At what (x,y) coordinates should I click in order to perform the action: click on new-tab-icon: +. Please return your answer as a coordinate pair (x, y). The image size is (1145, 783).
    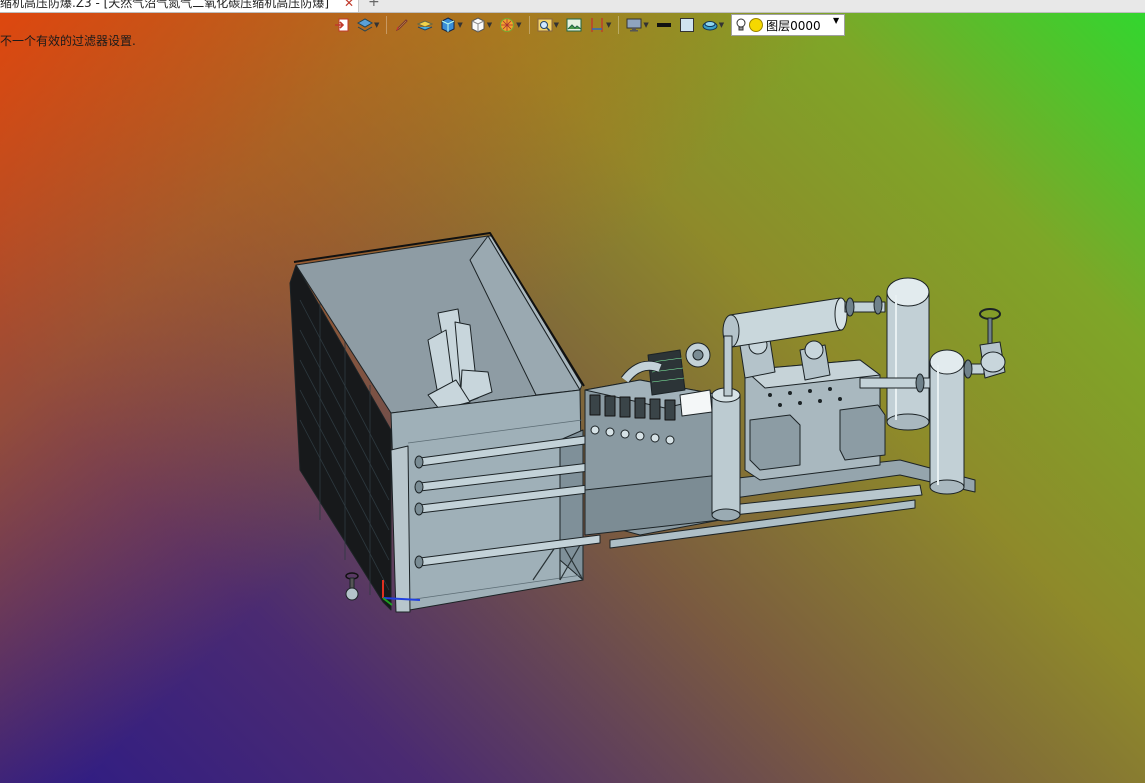
    Looking at the image, I should click on (374, 5).